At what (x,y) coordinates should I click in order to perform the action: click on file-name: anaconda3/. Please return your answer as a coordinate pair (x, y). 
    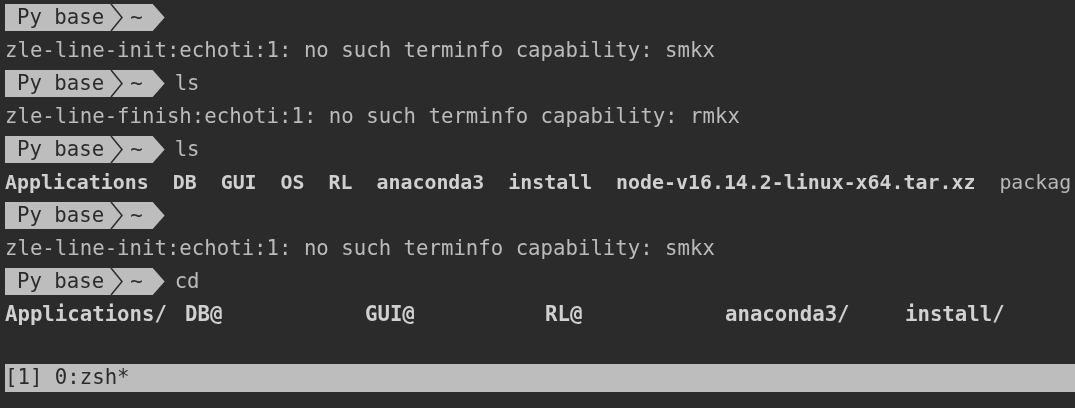
    Looking at the image, I should click on (787, 313).